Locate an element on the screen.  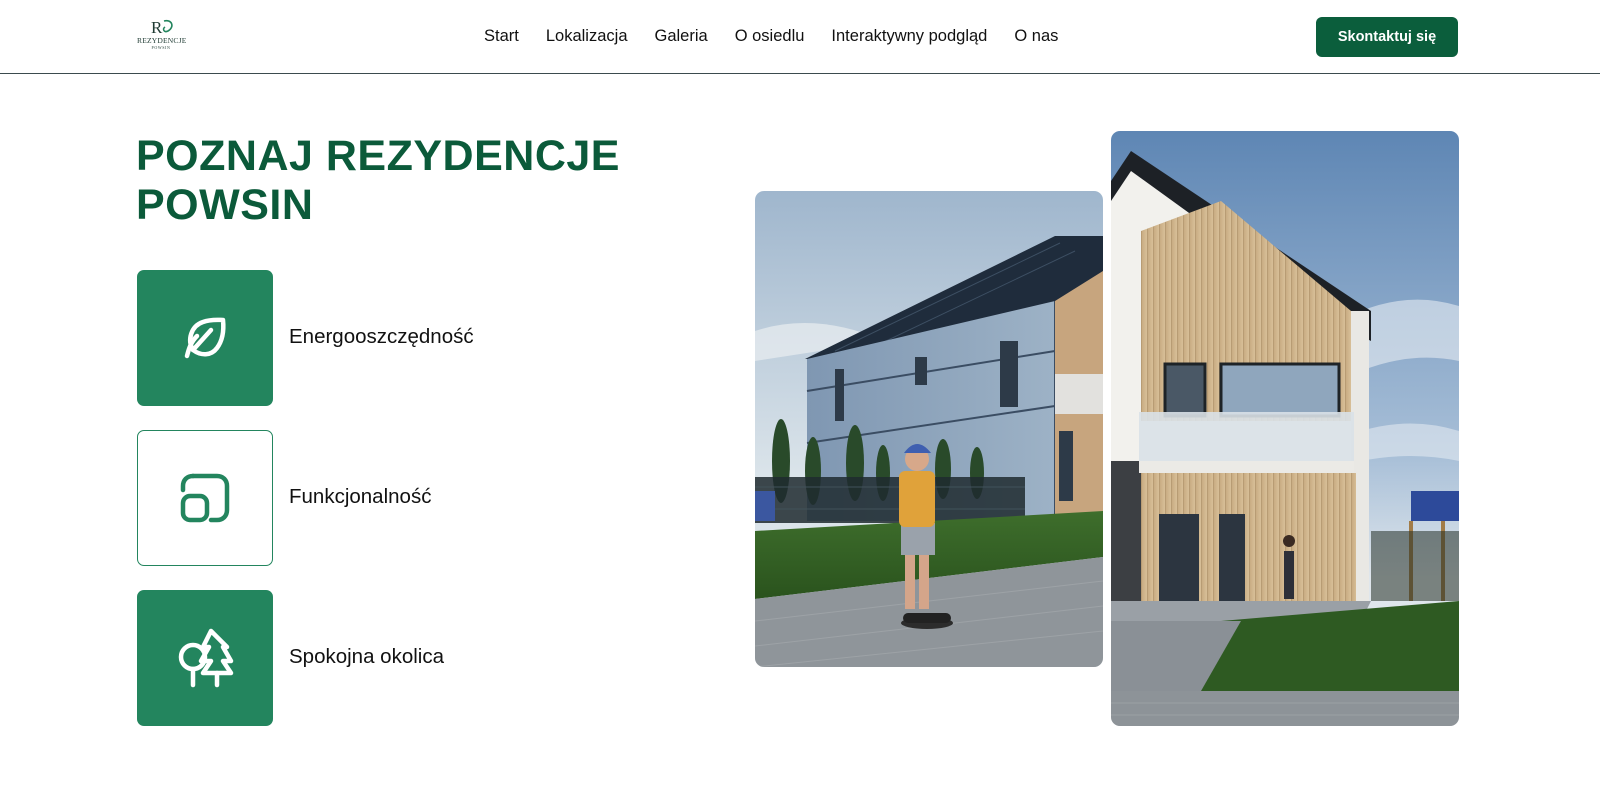
leaf-icon is located at coordinates (205, 338).